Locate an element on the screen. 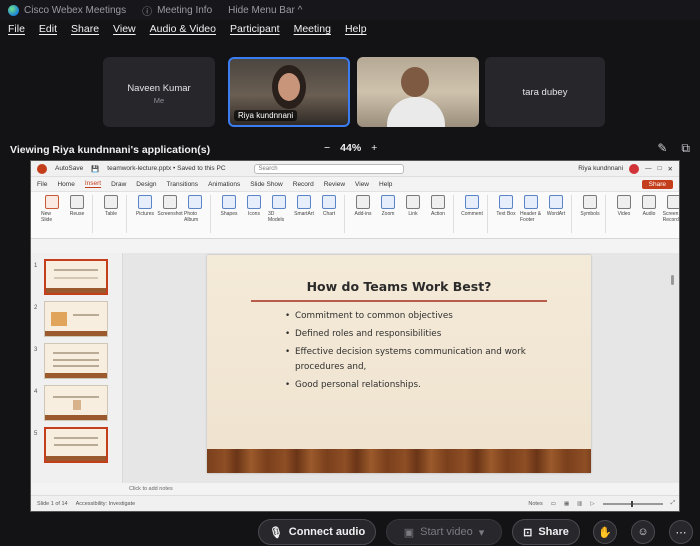 Image resolution: width=700 pixels, height=546 pixels. tab-transitions: Transitions is located at coordinates (183, 184).